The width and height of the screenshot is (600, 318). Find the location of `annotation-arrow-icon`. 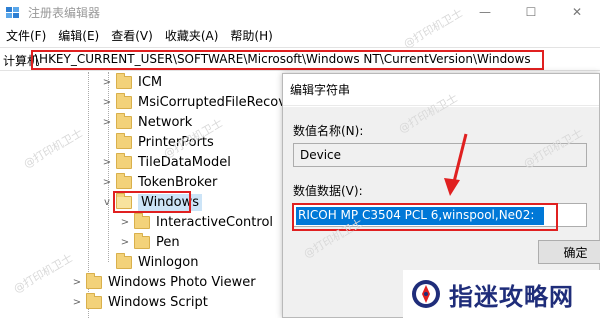

annotation-arrow-icon is located at coordinates (456, 164).